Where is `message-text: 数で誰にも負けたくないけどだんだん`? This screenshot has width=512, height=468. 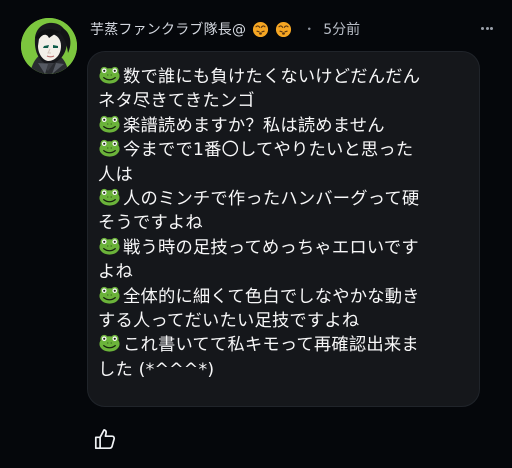 message-text: 数で誰にも負けたくないけどだんだん is located at coordinates (272, 77).